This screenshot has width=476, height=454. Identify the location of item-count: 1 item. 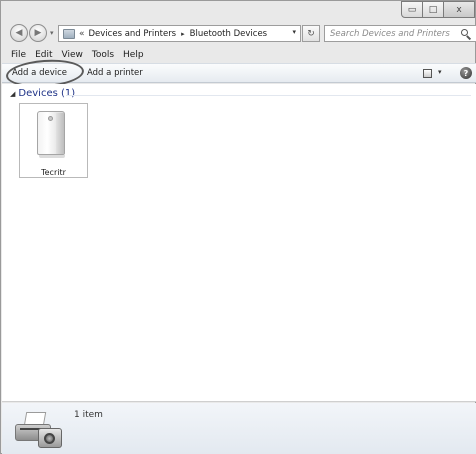
(88, 415).